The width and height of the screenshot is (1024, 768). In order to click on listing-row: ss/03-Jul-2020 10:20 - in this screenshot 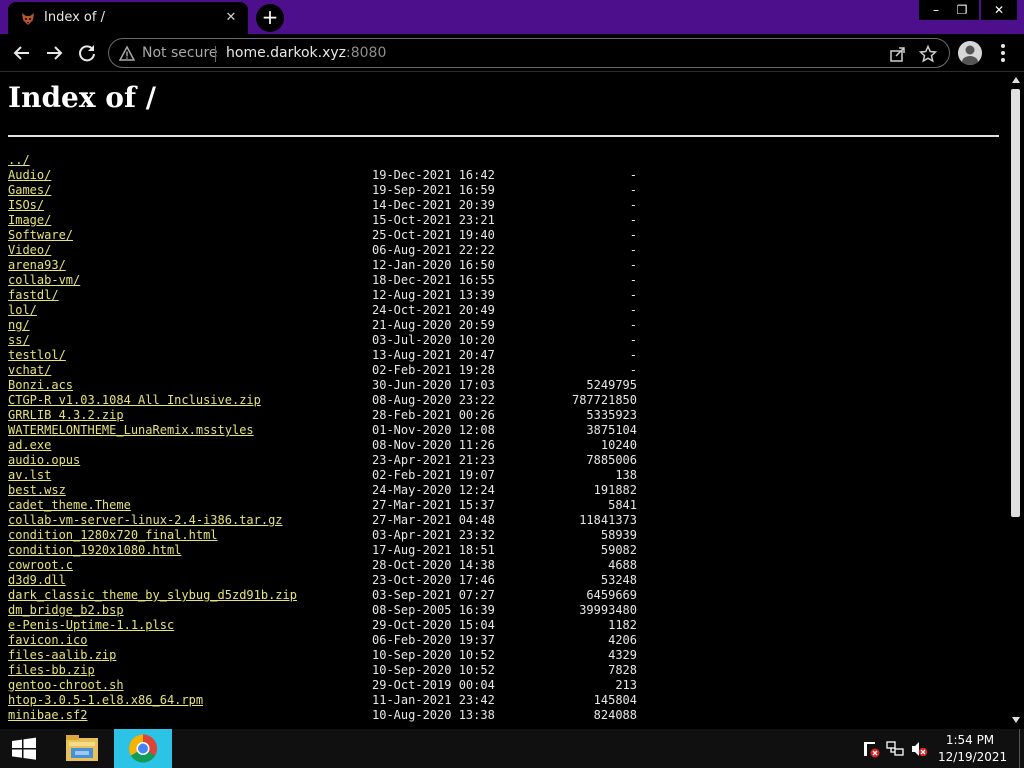, I will do `click(322, 340)`.